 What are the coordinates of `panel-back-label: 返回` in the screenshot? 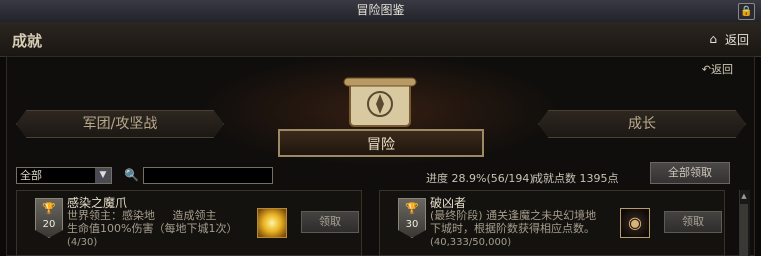 It's located at (722, 69).